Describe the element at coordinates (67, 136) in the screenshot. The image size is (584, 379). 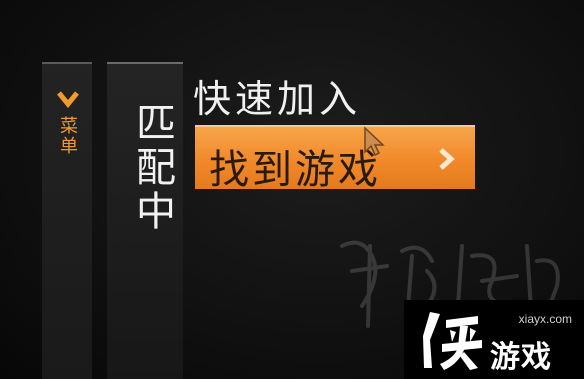
I see `menu-label: 菜单` at that location.